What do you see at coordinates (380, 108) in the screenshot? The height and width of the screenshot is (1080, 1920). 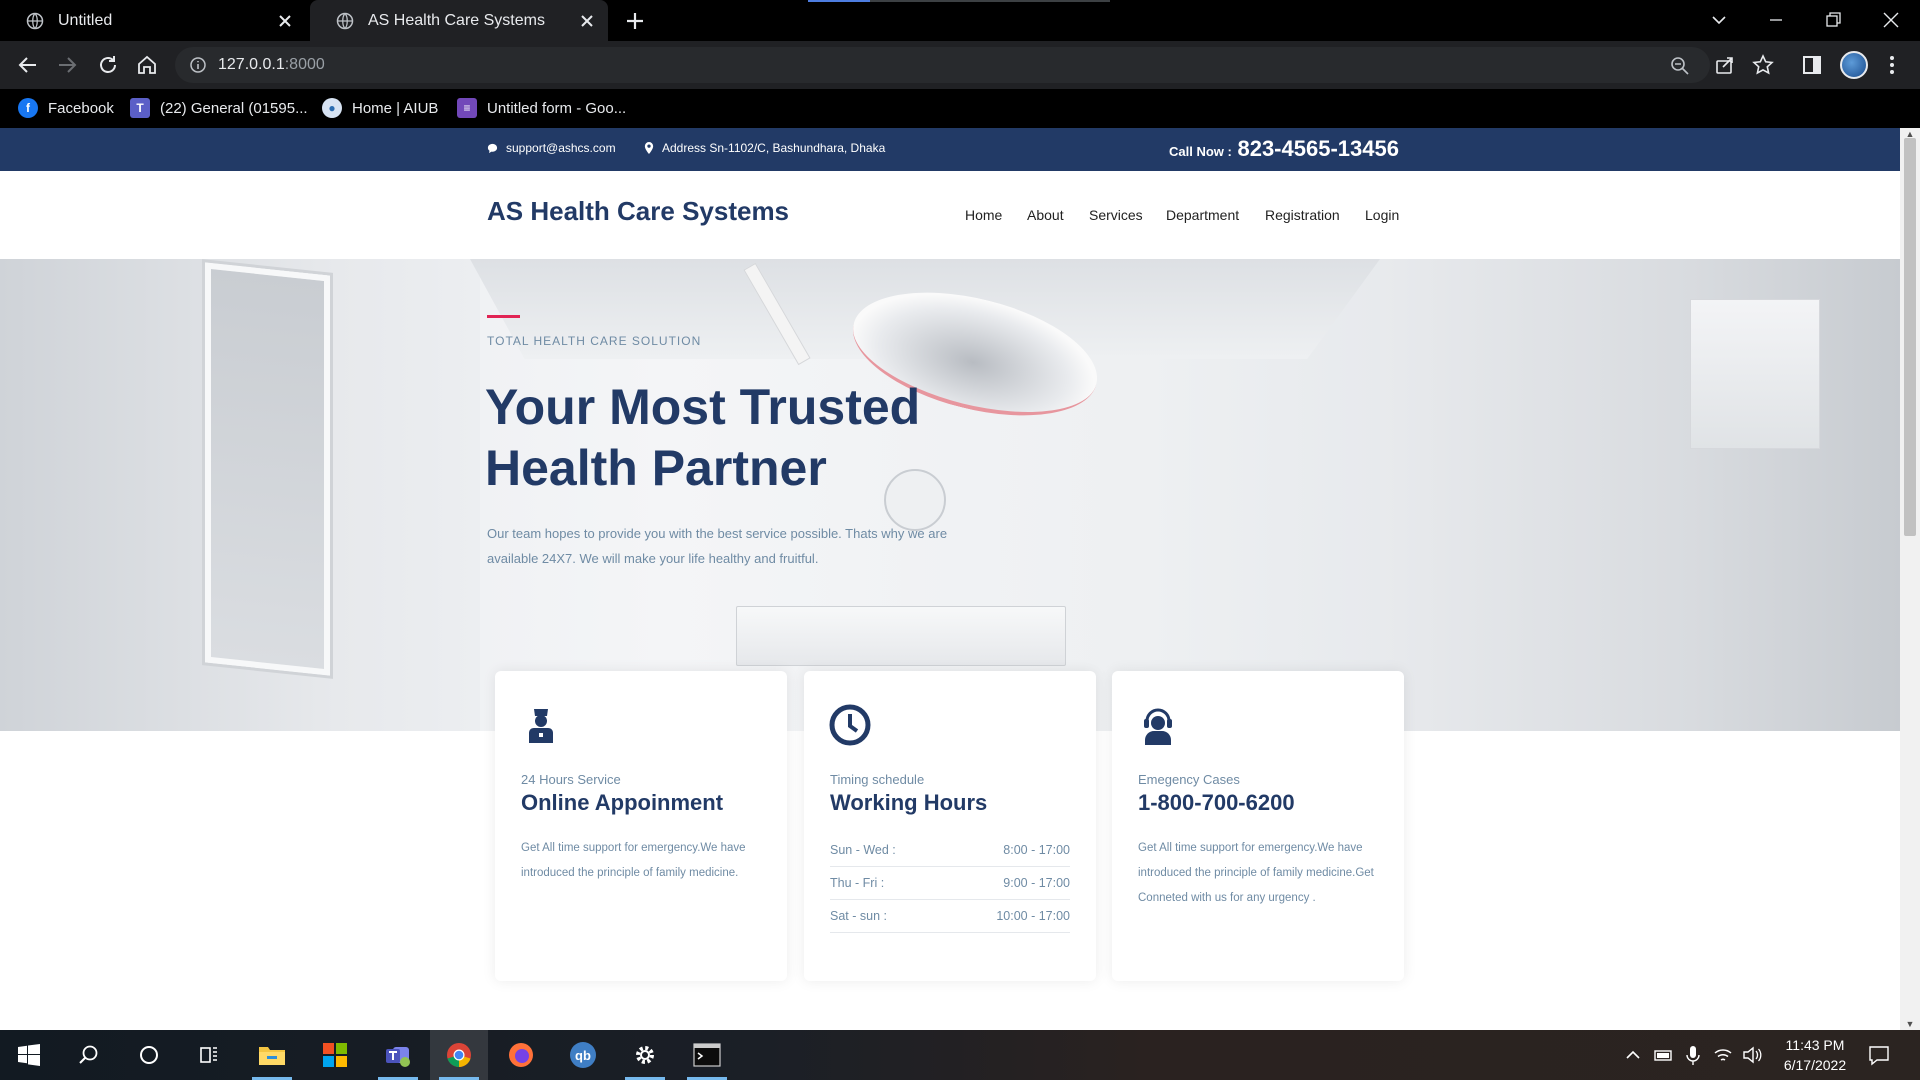 I see `bookmark-aiub: ● Home | AIUB` at bounding box center [380, 108].